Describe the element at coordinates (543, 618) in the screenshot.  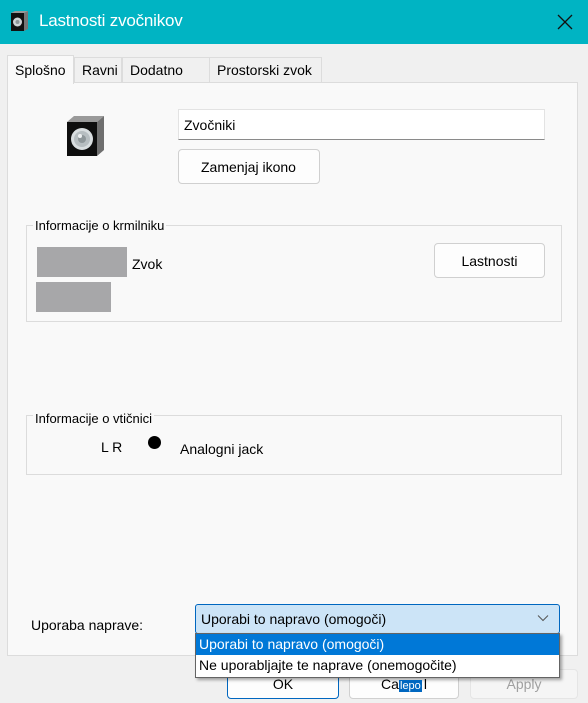
I see `chevron-down-icon` at that location.